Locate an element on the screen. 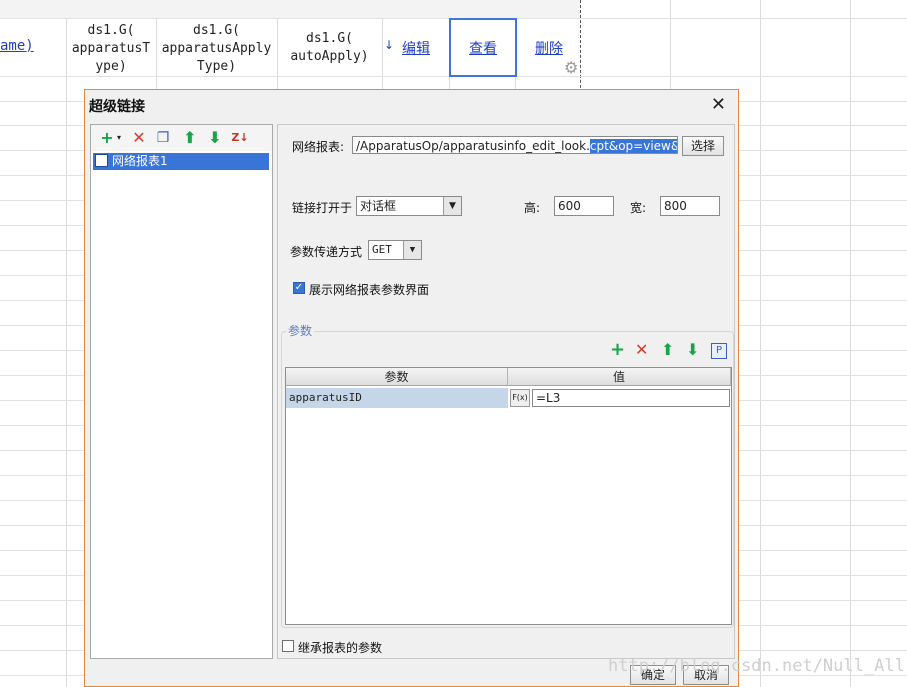  sort-icon: Z↓ is located at coordinates (240, 138).